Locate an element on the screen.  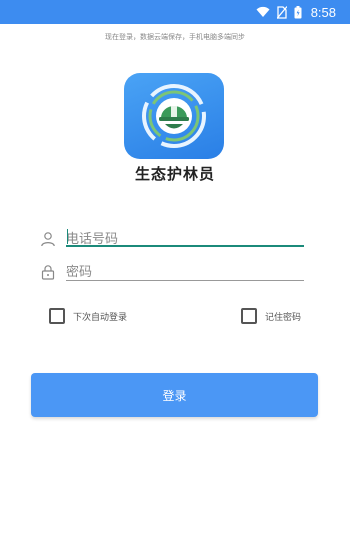
auto-login-box is located at coordinates (57, 316).